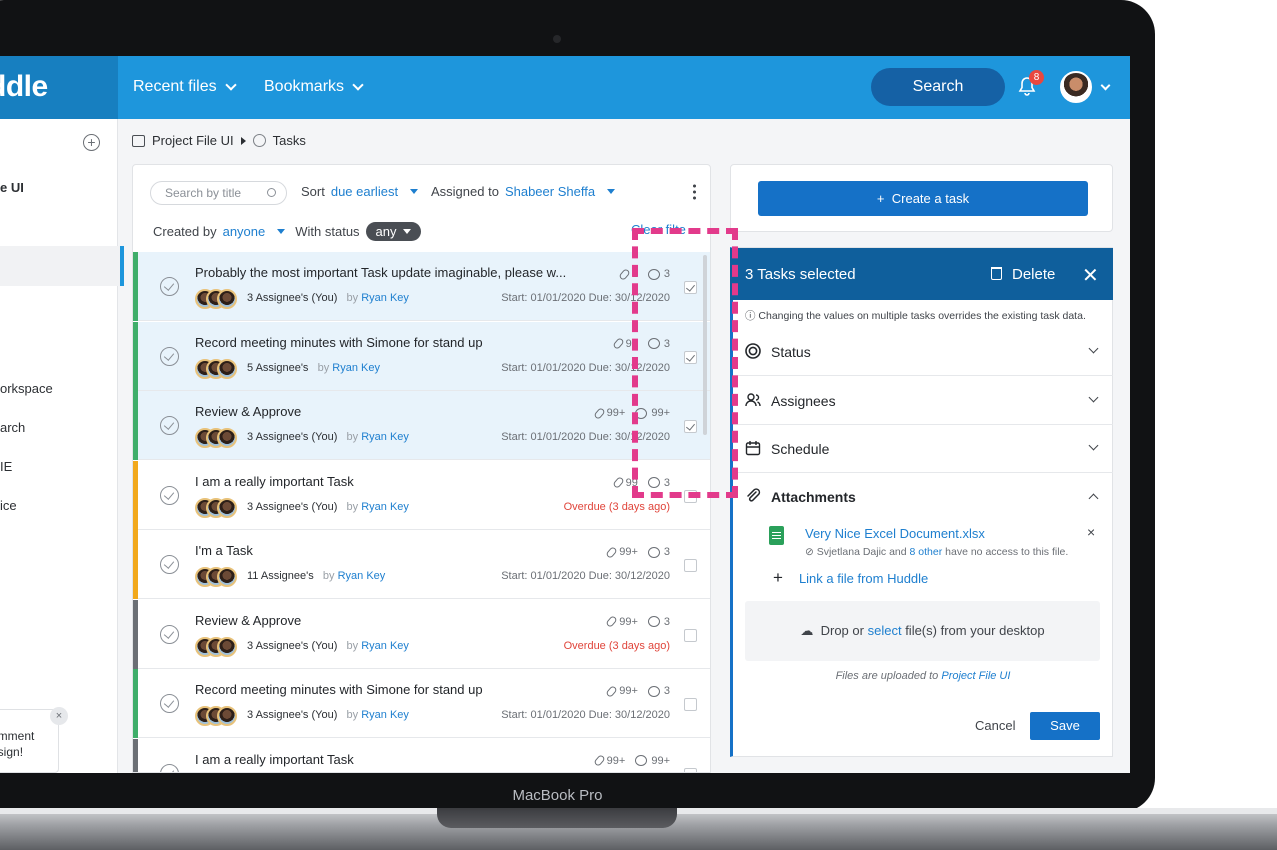 This screenshot has width=1277, height=850. What do you see at coordinates (59, 87) in the screenshot?
I see `brand-logo: ddle` at bounding box center [59, 87].